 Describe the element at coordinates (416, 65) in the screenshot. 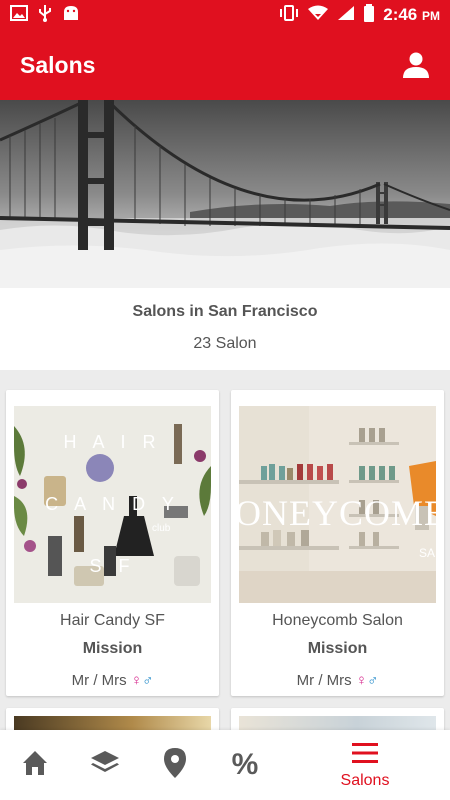

I see `person-icon` at that location.